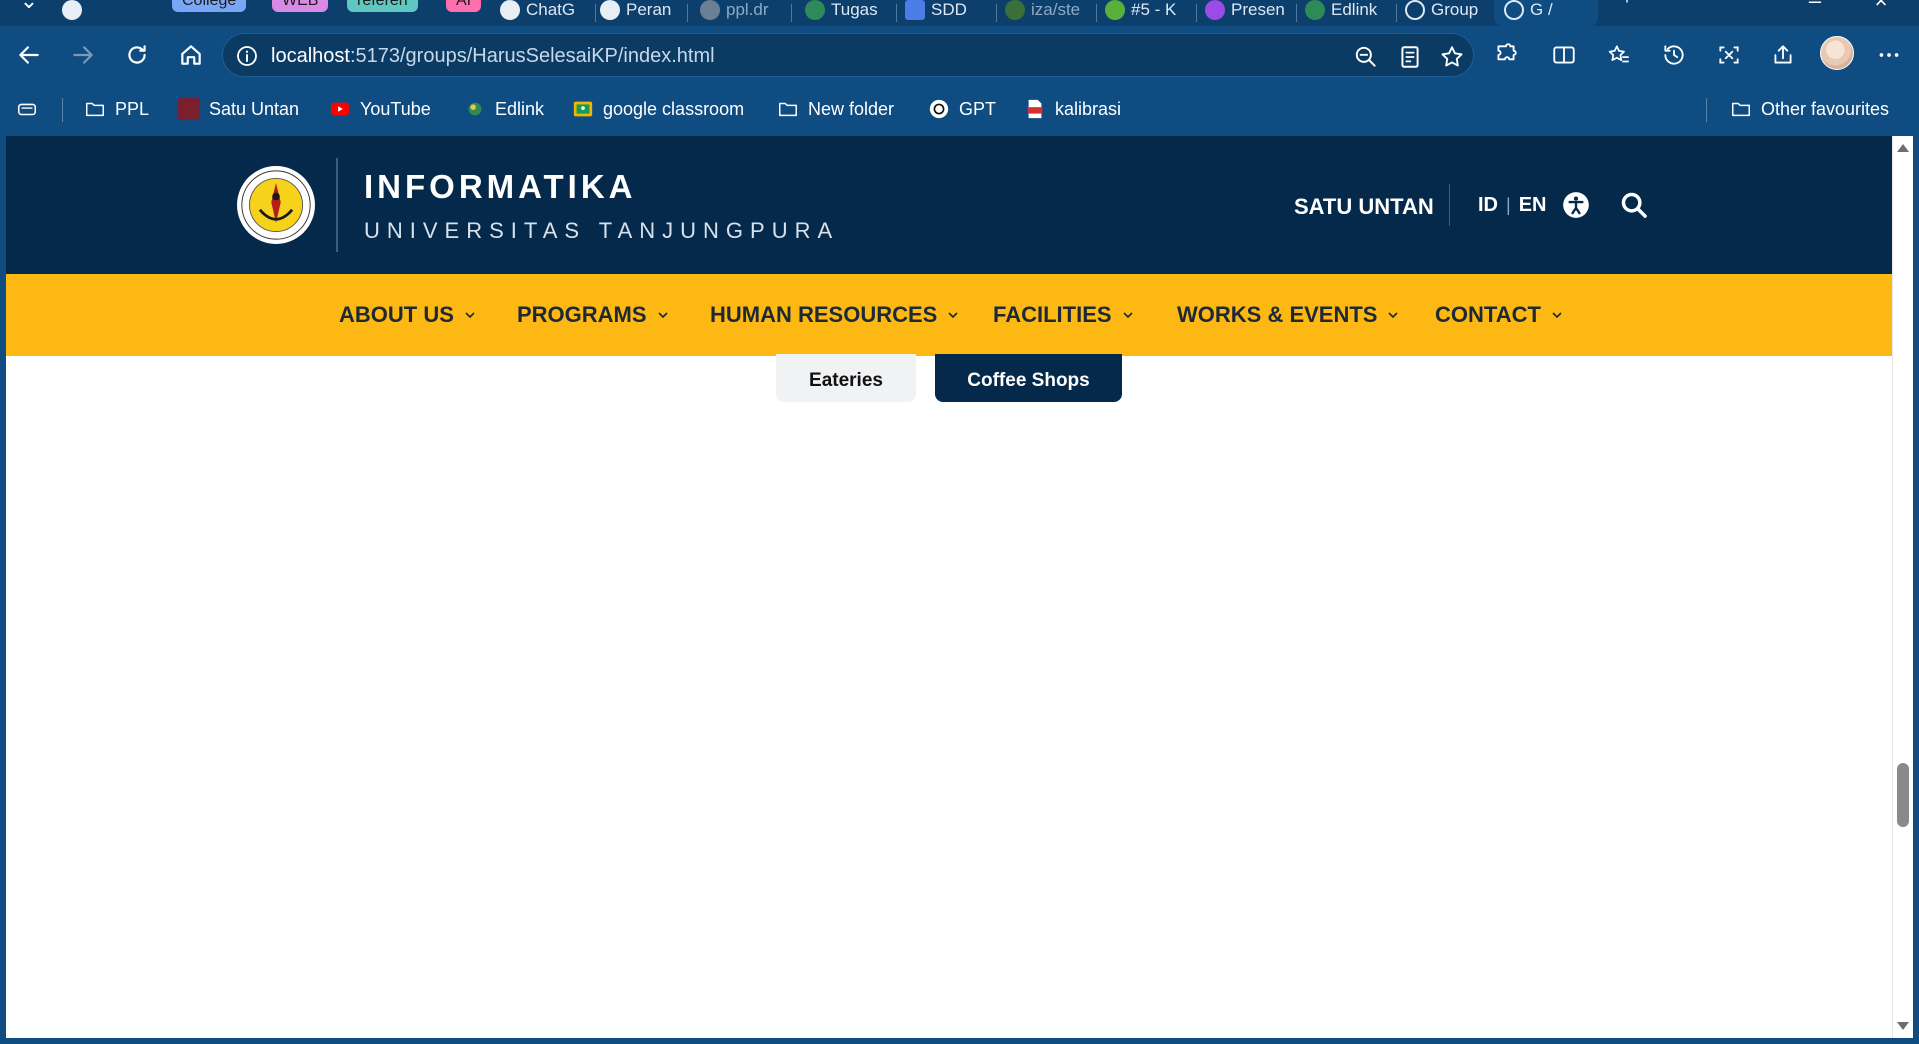  I want to click on info-icon, so click(247, 56).